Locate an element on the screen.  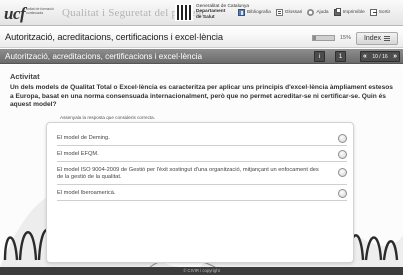
glossary-icon is located at coordinates (279, 12).